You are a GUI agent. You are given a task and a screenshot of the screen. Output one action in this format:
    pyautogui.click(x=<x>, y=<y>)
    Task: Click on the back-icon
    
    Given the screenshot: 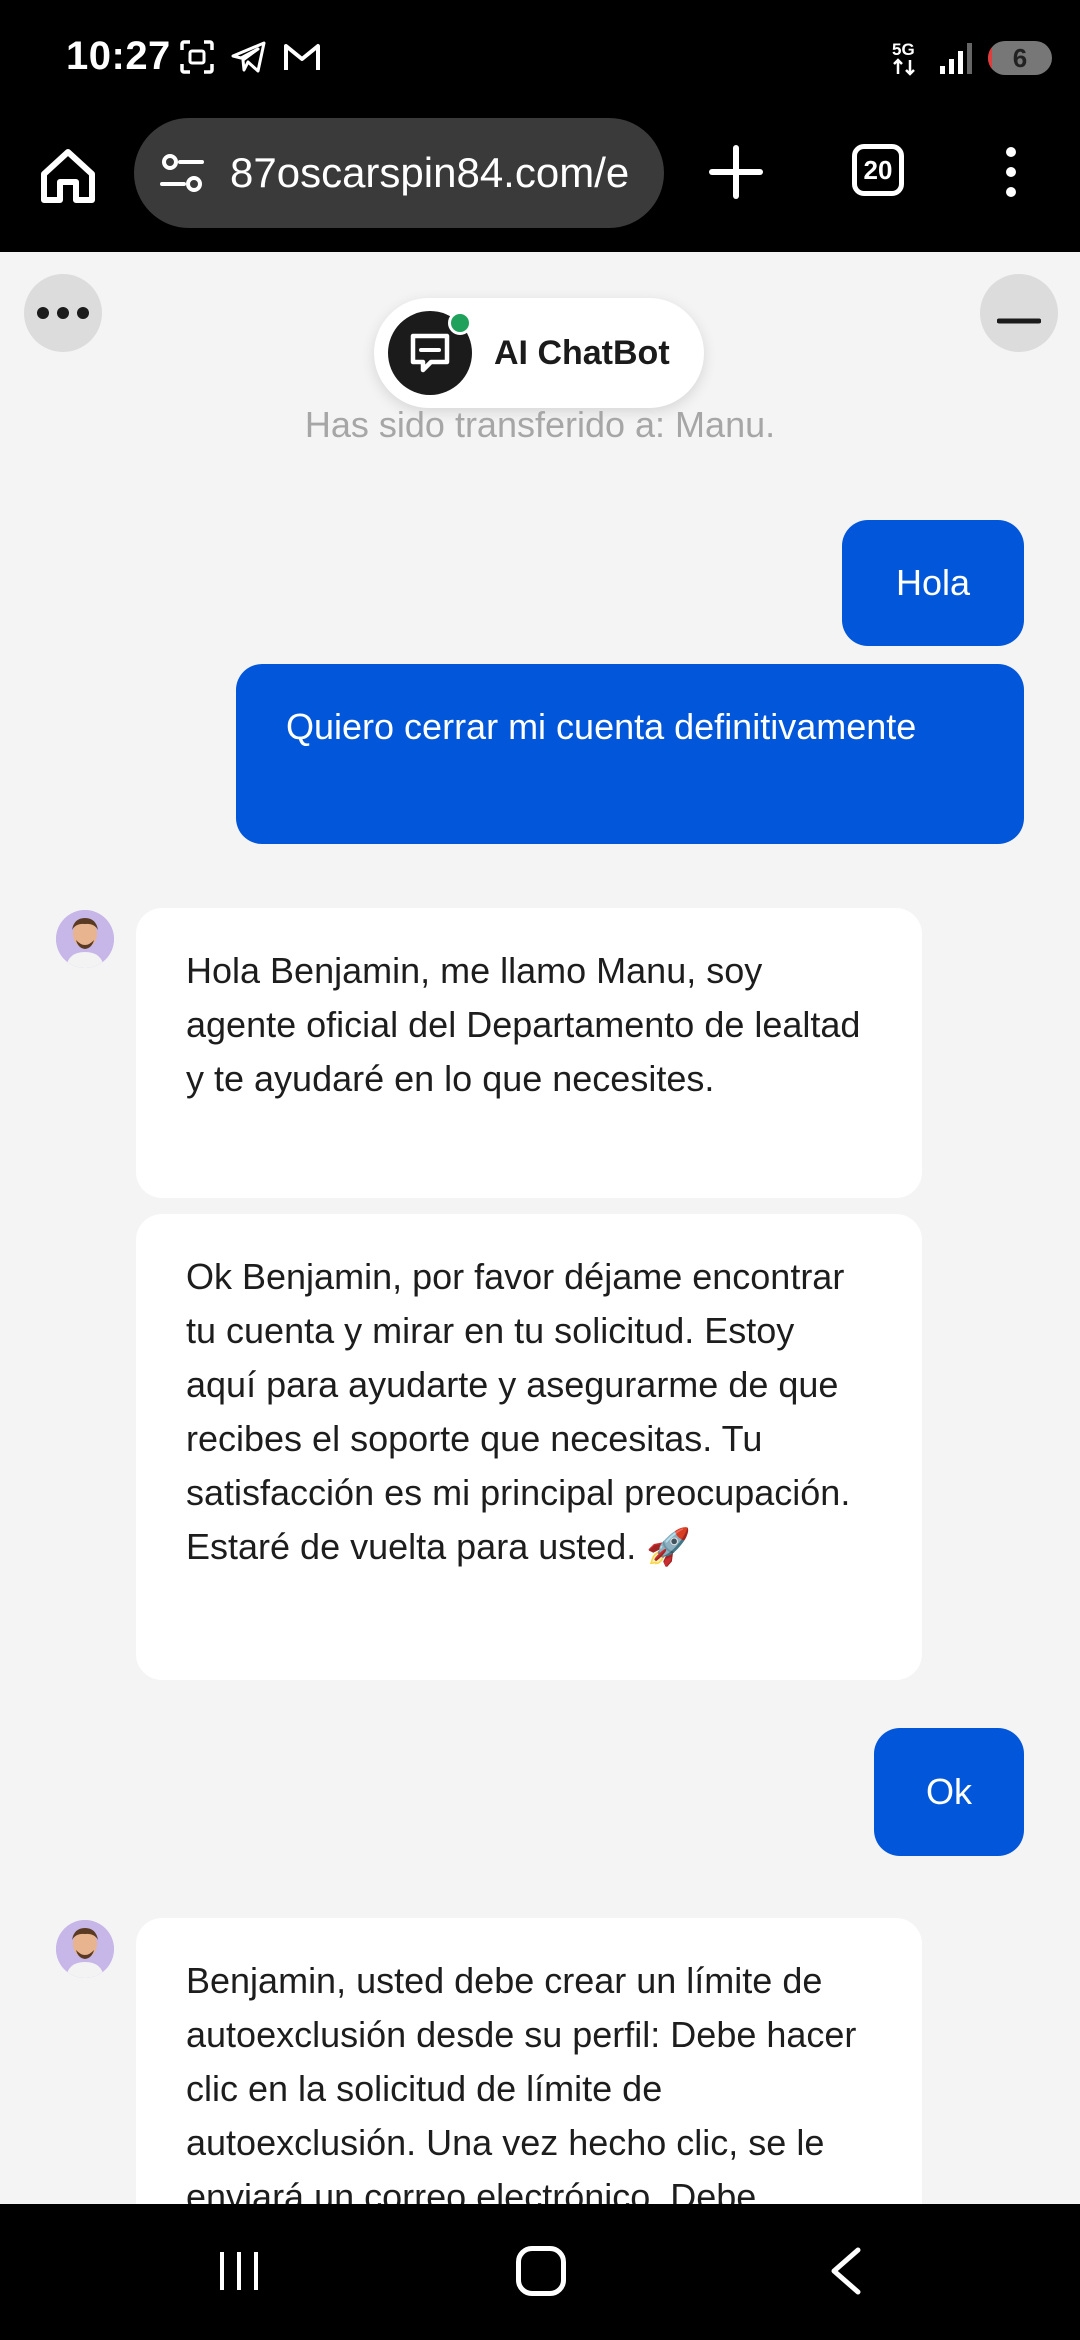 What is the action you would take?
    pyautogui.click(x=846, y=2271)
    